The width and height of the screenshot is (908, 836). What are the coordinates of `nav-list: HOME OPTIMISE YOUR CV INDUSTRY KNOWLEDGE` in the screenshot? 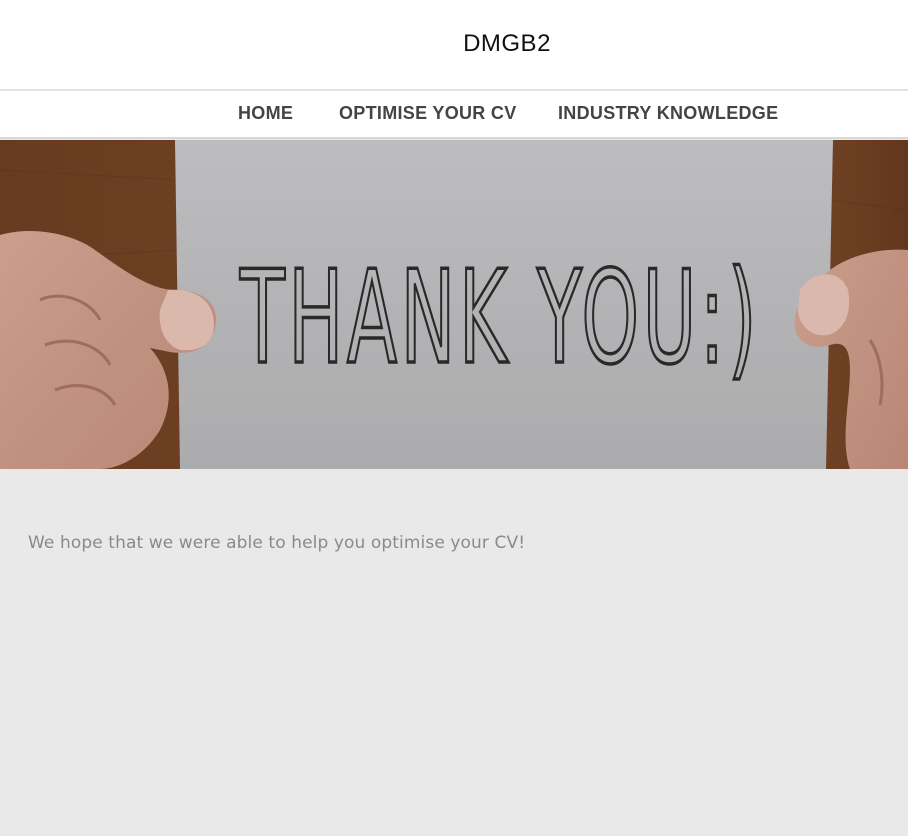 It's located at (454, 114).